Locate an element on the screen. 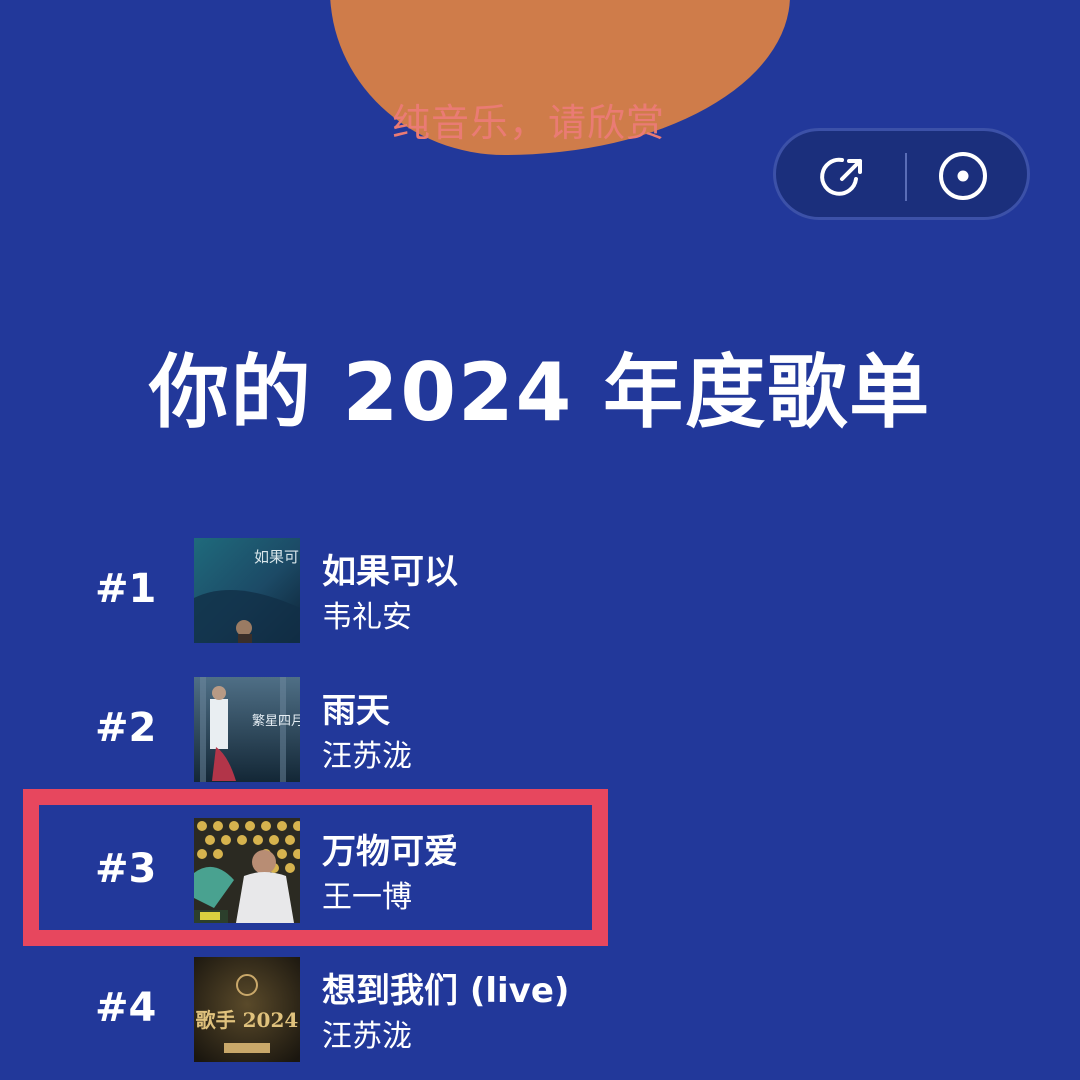  song-artist: 韦礼安 is located at coordinates (367, 617).